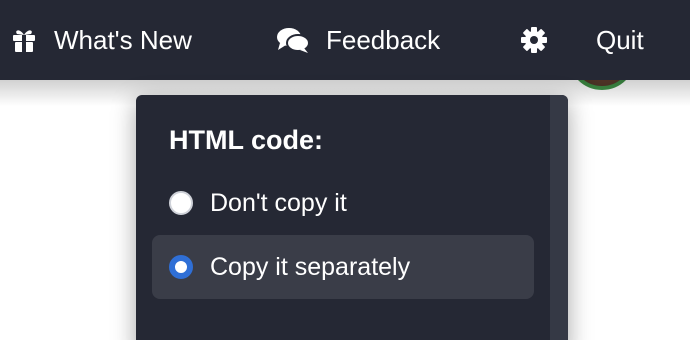 The height and width of the screenshot is (340, 690). I want to click on radio-unchecked-icon, so click(181, 203).